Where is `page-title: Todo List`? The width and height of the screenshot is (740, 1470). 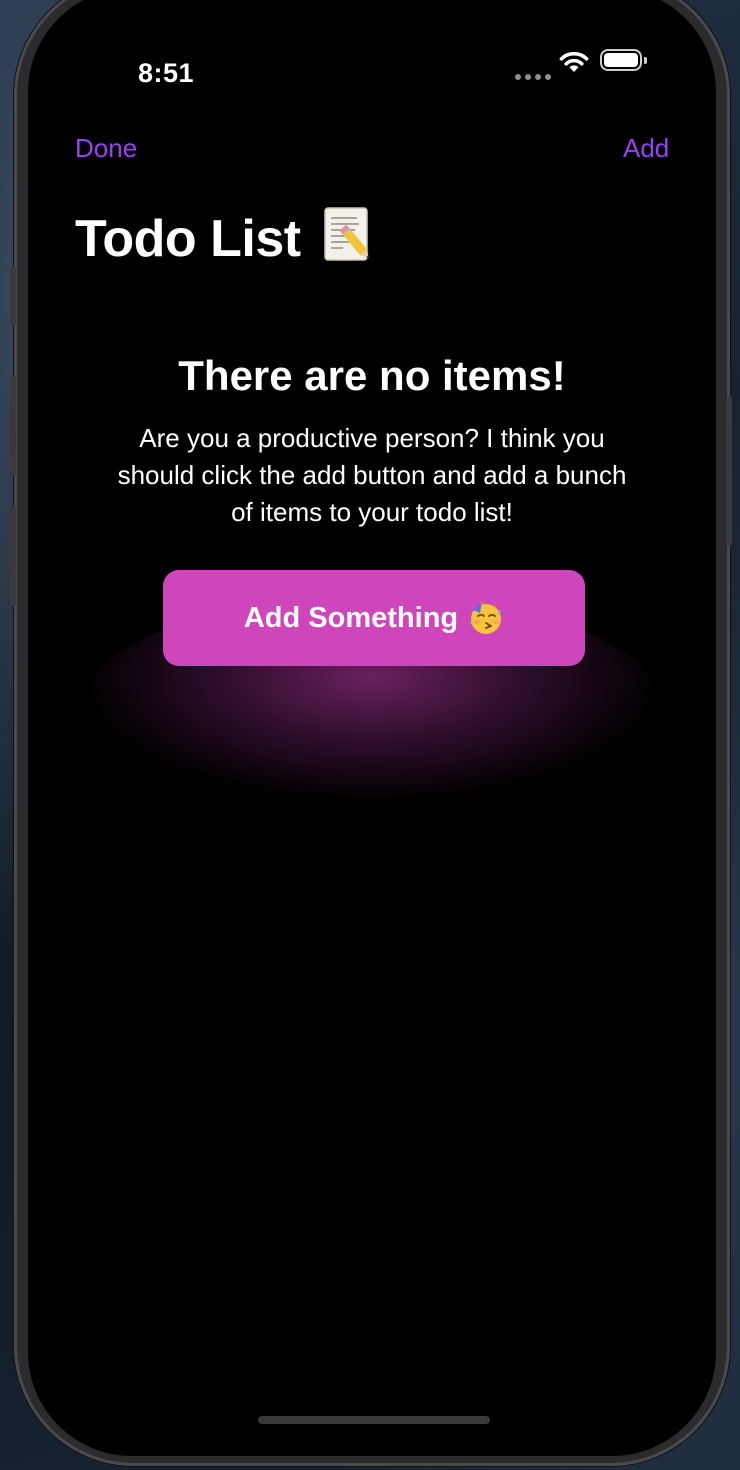
page-title: Todo List is located at coordinates (224, 237).